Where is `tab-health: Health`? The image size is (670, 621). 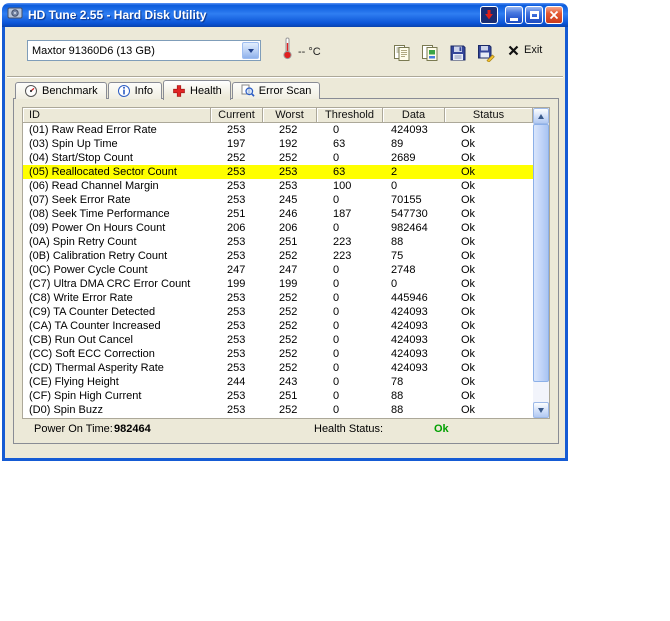
tab-health: Health is located at coordinates (197, 90).